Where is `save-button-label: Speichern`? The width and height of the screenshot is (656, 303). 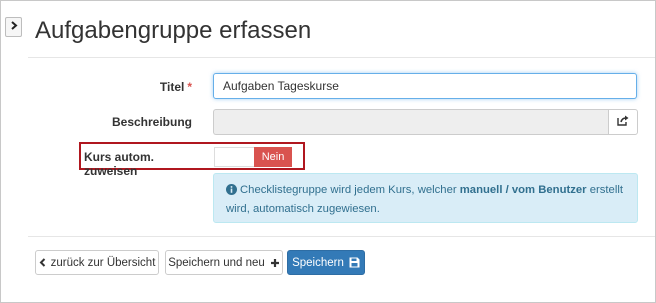
save-button-label: Speichern is located at coordinates (318, 262).